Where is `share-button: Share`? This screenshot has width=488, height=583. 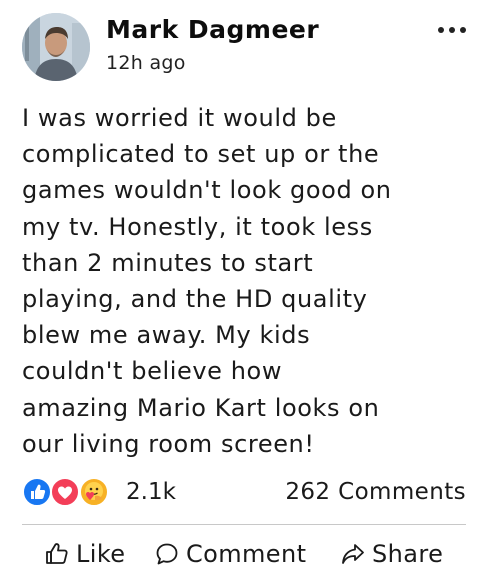 share-button: Share is located at coordinates (391, 554).